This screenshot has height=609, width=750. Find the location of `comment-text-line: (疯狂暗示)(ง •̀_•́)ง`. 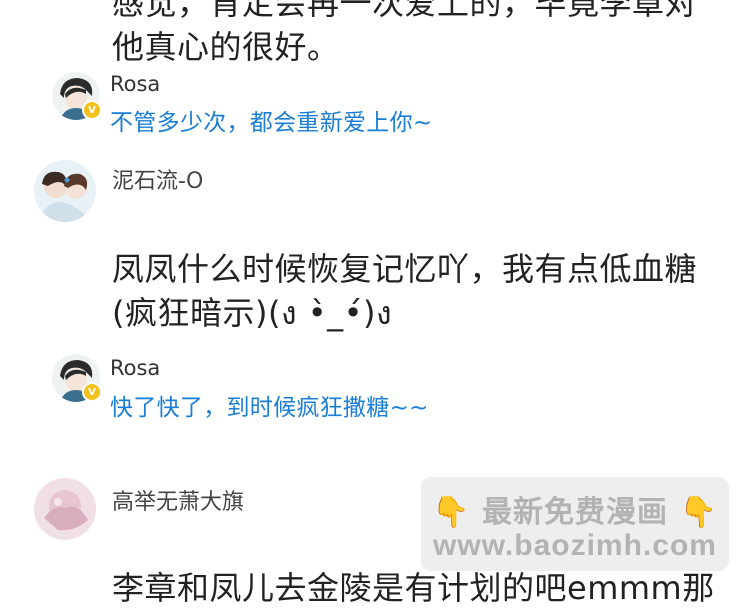

comment-text-line: (疯狂暗示)(ง •̀_•́)ง is located at coordinates (252, 313).